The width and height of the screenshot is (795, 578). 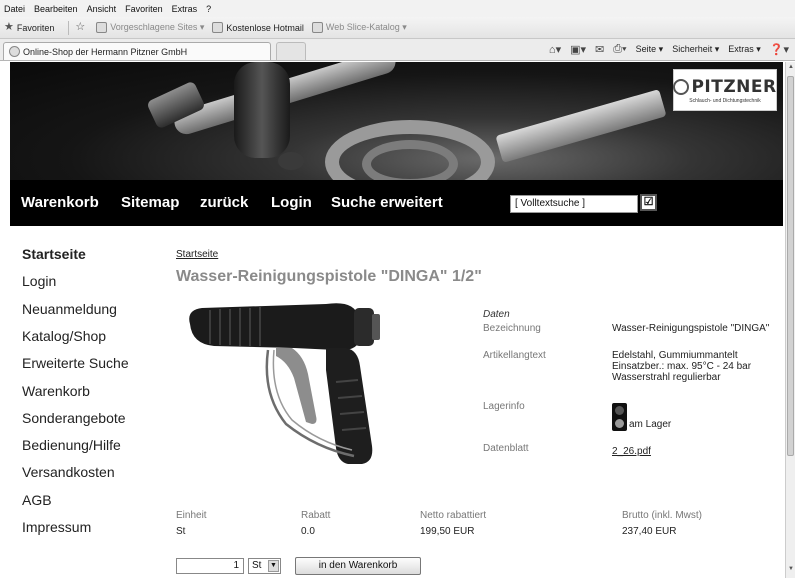 What do you see at coordinates (157, 27) in the screenshot?
I see `suggested-sites-label: Vorgeschlagene Sites ▾` at bounding box center [157, 27].